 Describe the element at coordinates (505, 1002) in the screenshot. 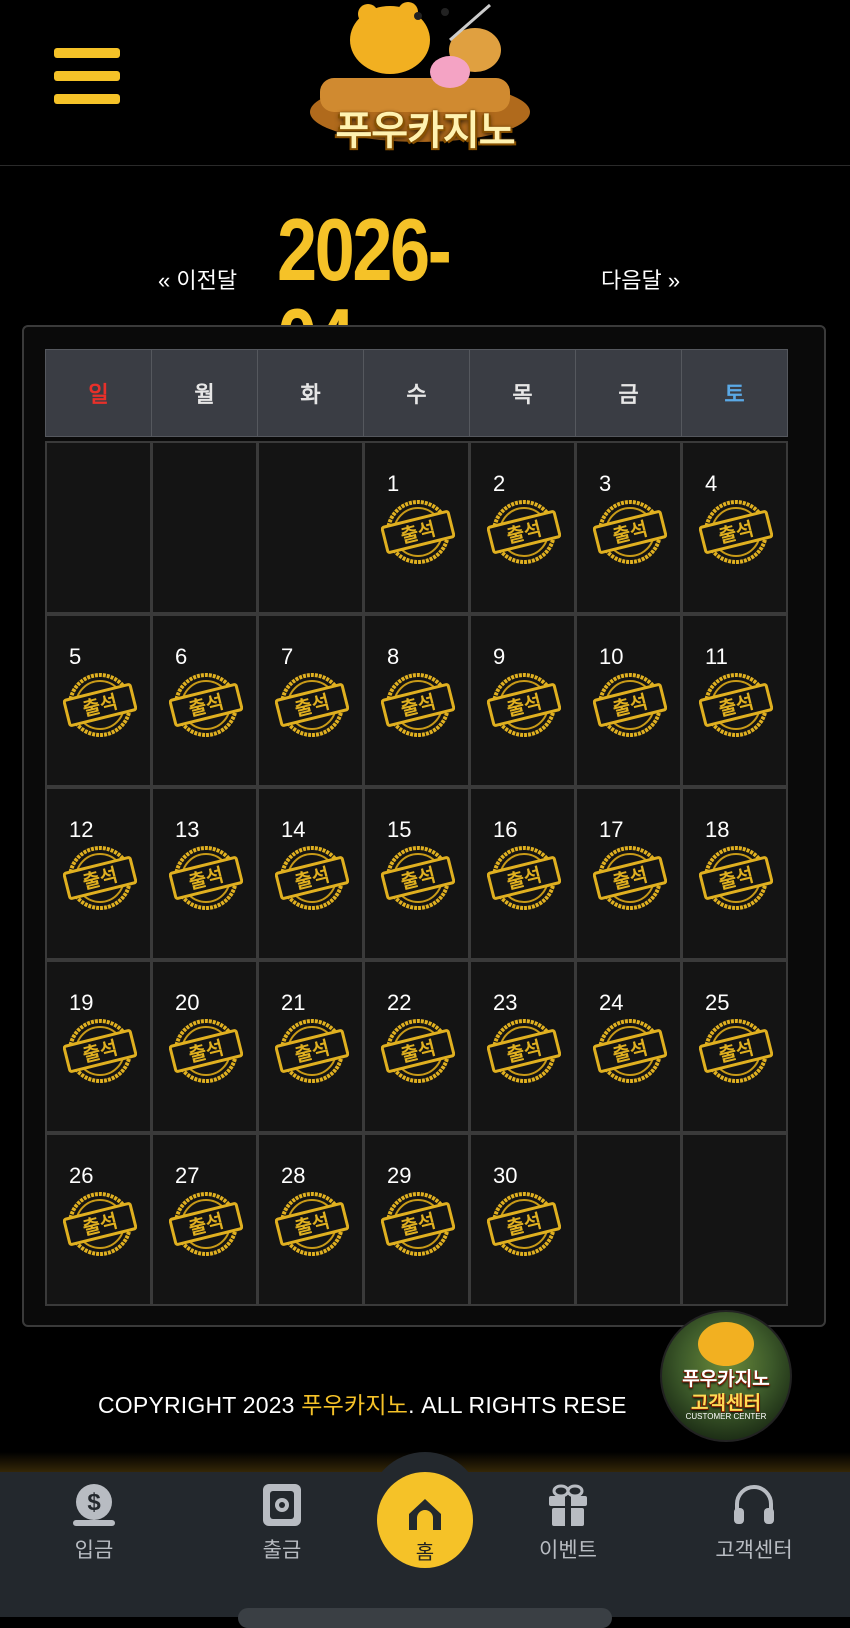

I see `day-number: 23` at that location.